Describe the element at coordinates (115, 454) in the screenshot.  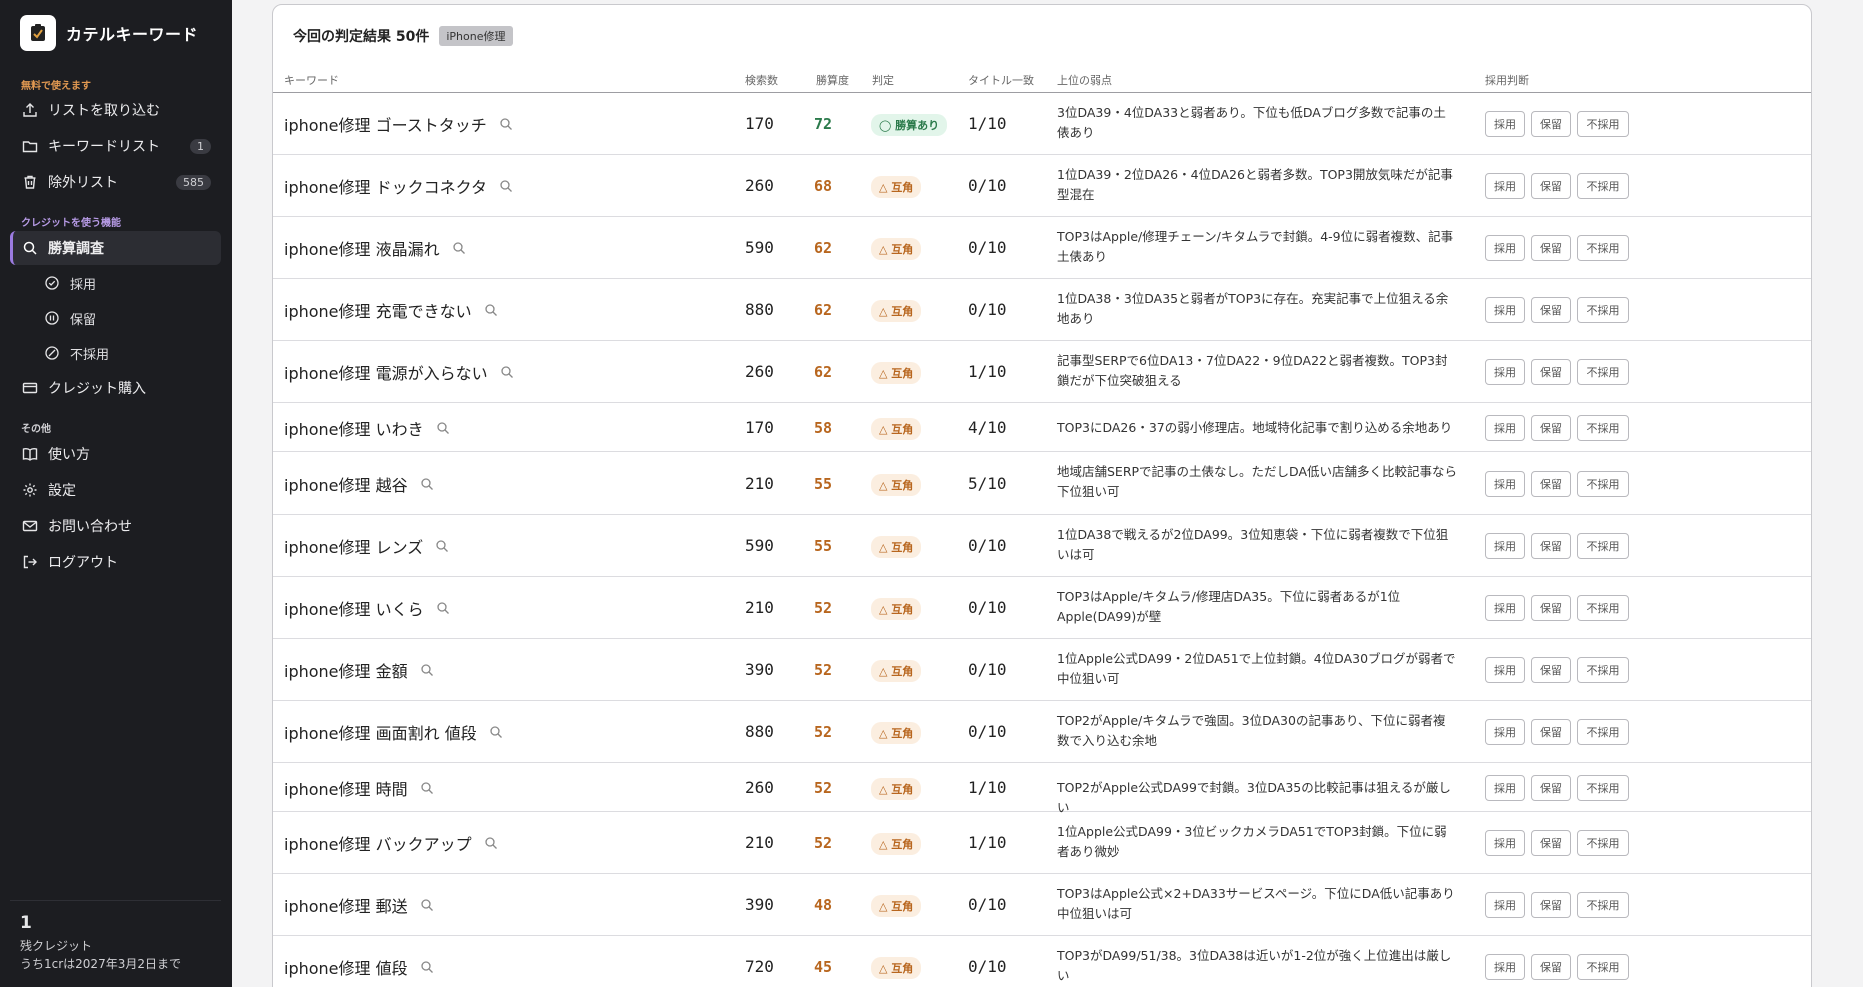
I see `sidebar-item-howto: 使い方` at that location.